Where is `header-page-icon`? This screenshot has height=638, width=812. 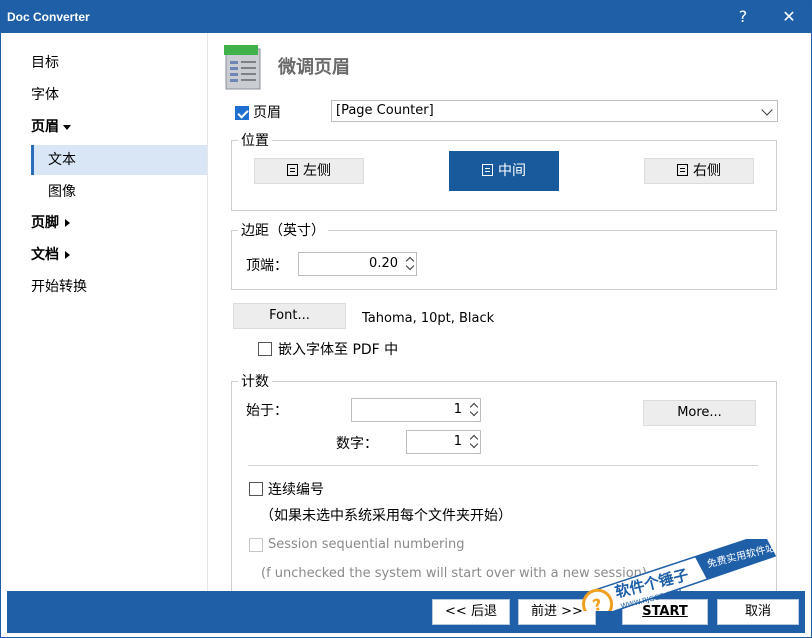
header-page-icon is located at coordinates (242, 67).